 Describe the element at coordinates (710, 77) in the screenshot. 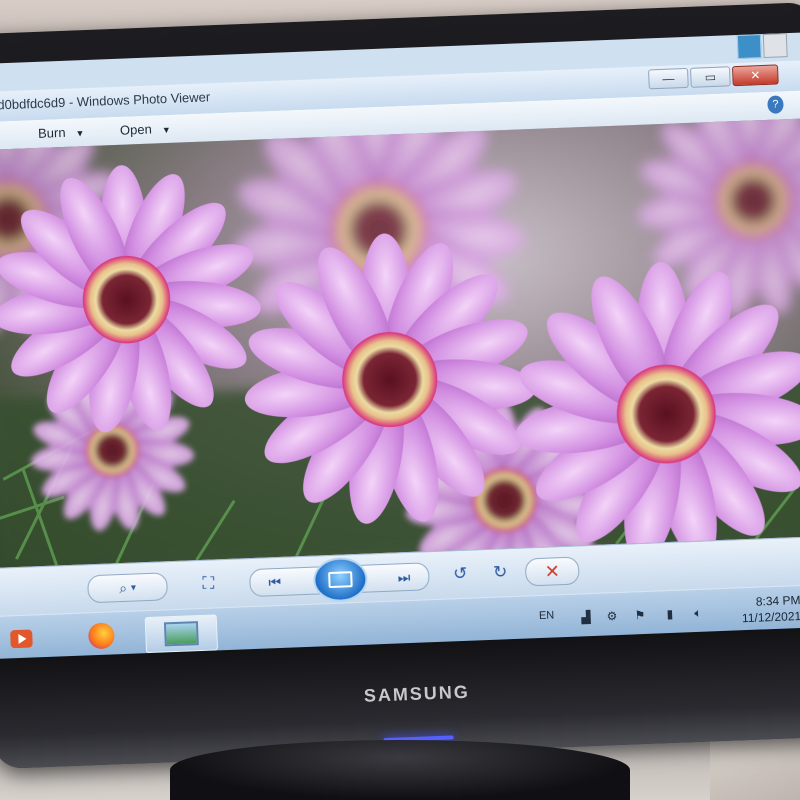

I see `maximize-button: ▭` at that location.